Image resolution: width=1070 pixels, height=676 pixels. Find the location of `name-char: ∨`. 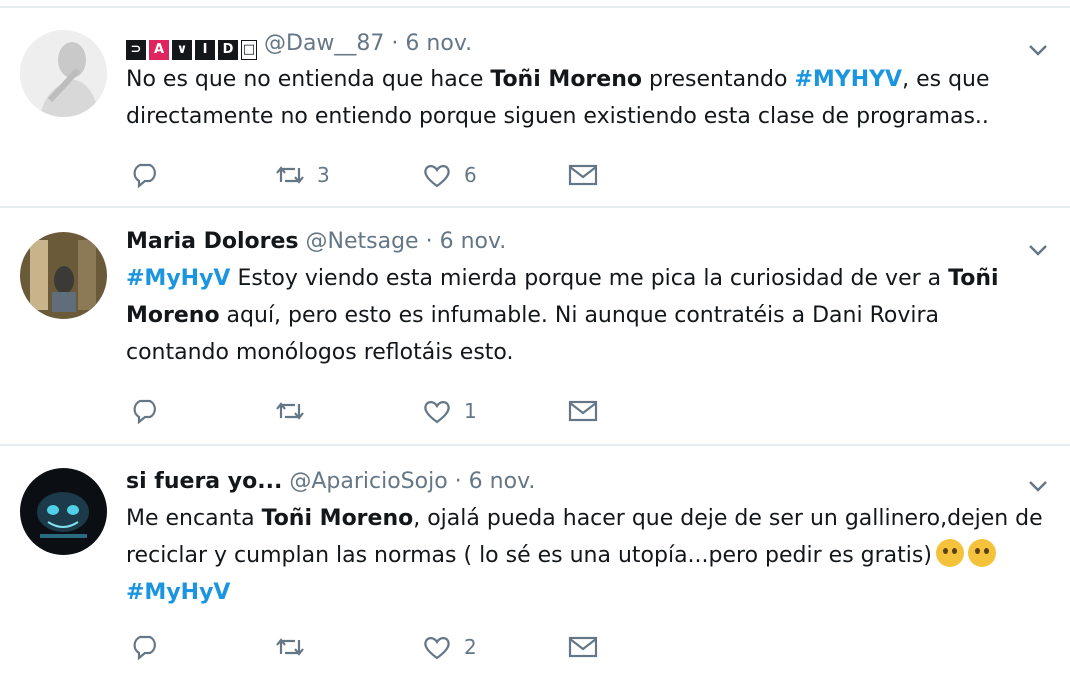

name-char: ∨ is located at coordinates (182, 50).